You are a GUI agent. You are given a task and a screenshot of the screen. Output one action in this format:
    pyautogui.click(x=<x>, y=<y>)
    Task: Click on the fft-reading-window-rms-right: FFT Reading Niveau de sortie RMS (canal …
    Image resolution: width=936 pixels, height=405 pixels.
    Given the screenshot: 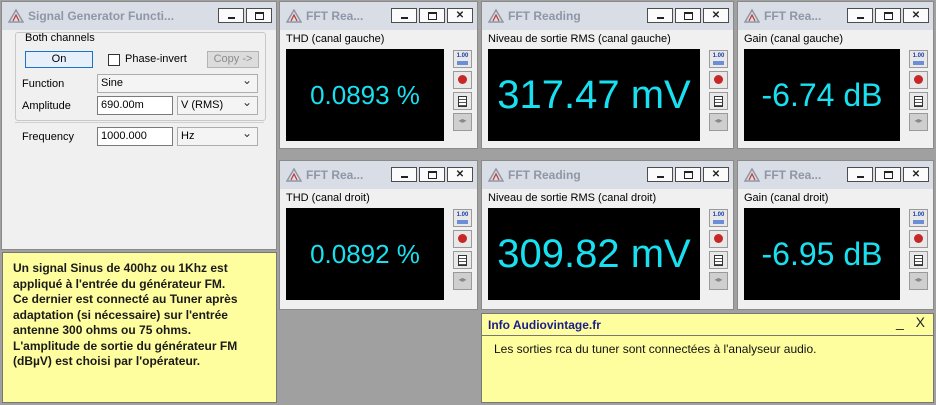 What is the action you would take?
    pyautogui.click(x=607, y=235)
    